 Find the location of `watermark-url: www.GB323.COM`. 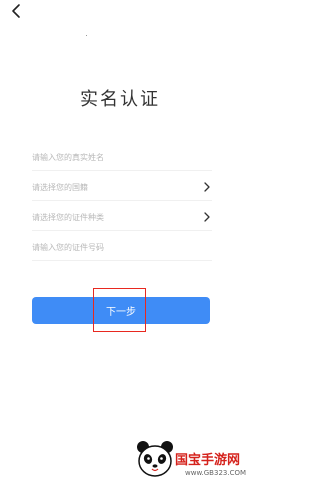

watermark-url: www.GB323.COM is located at coordinates (216, 473).